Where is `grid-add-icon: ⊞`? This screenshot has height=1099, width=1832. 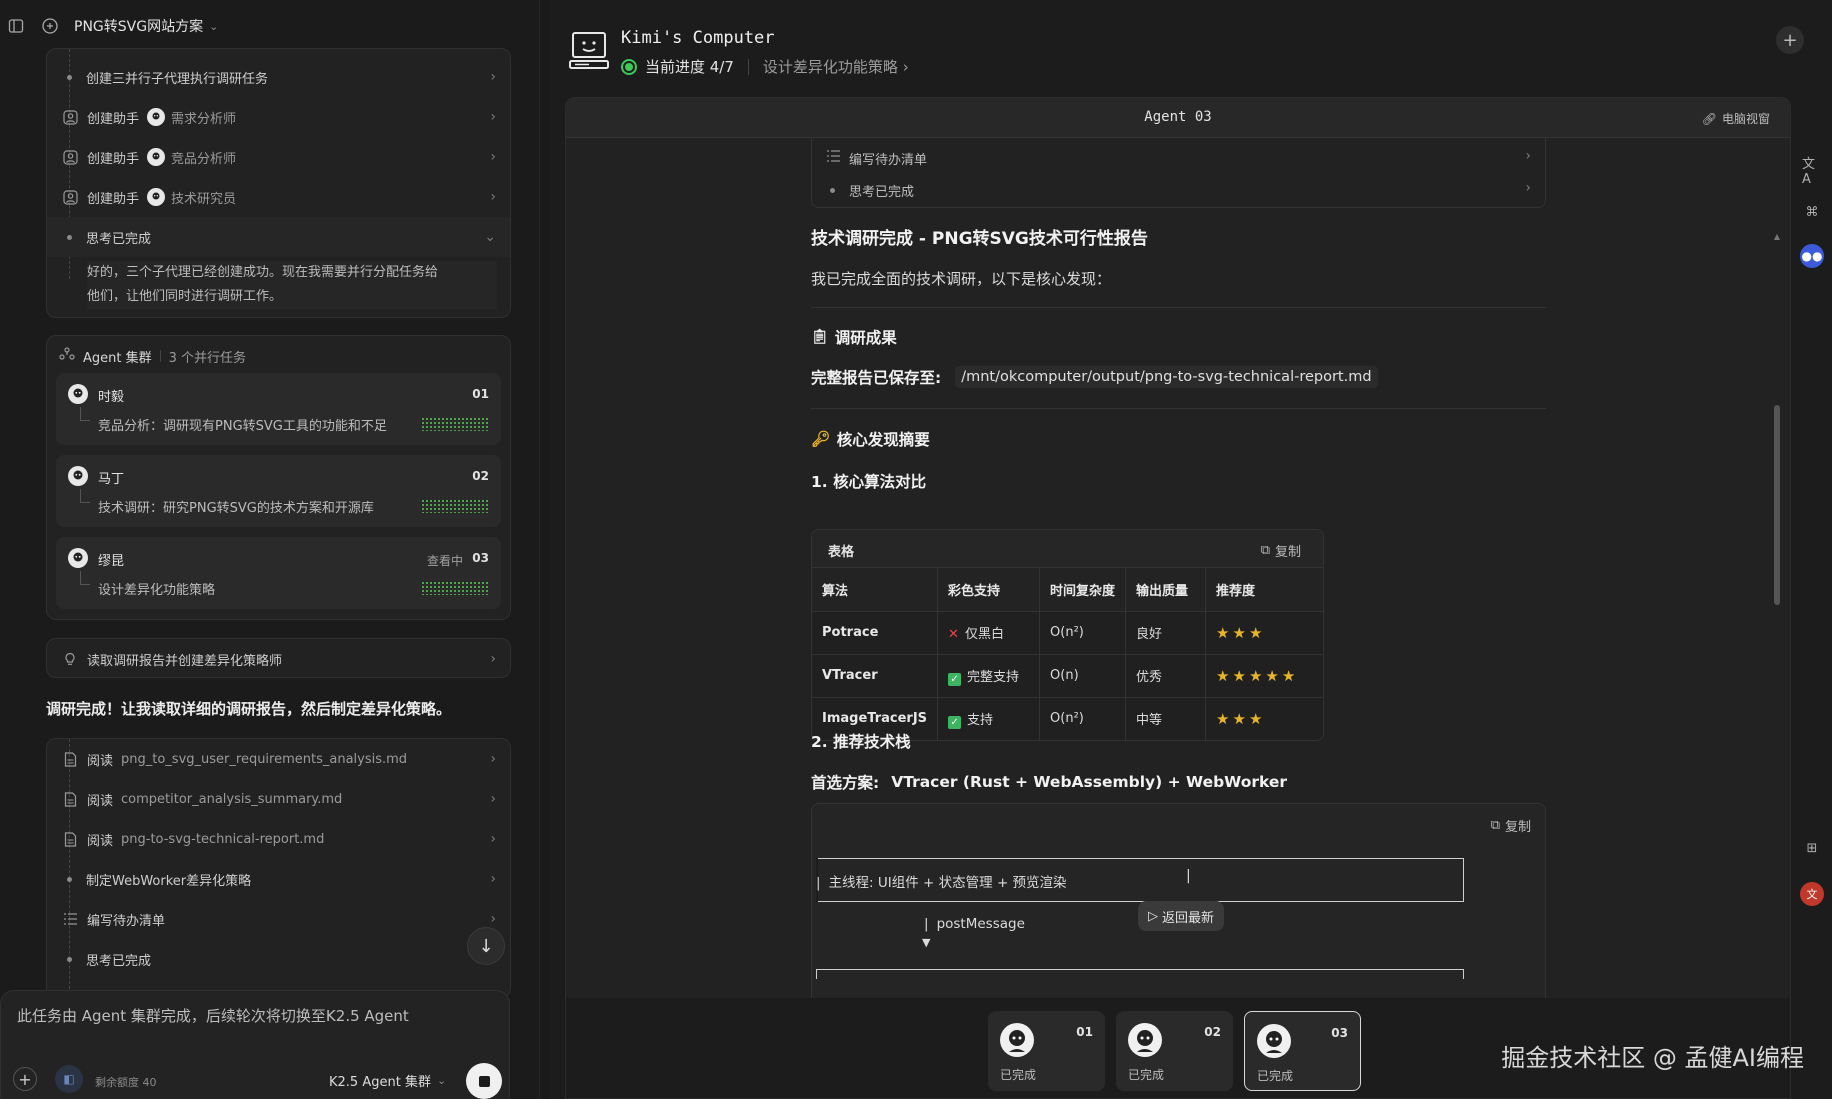 grid-add-icon: ⊞ is located at coordinates (1812, 848).